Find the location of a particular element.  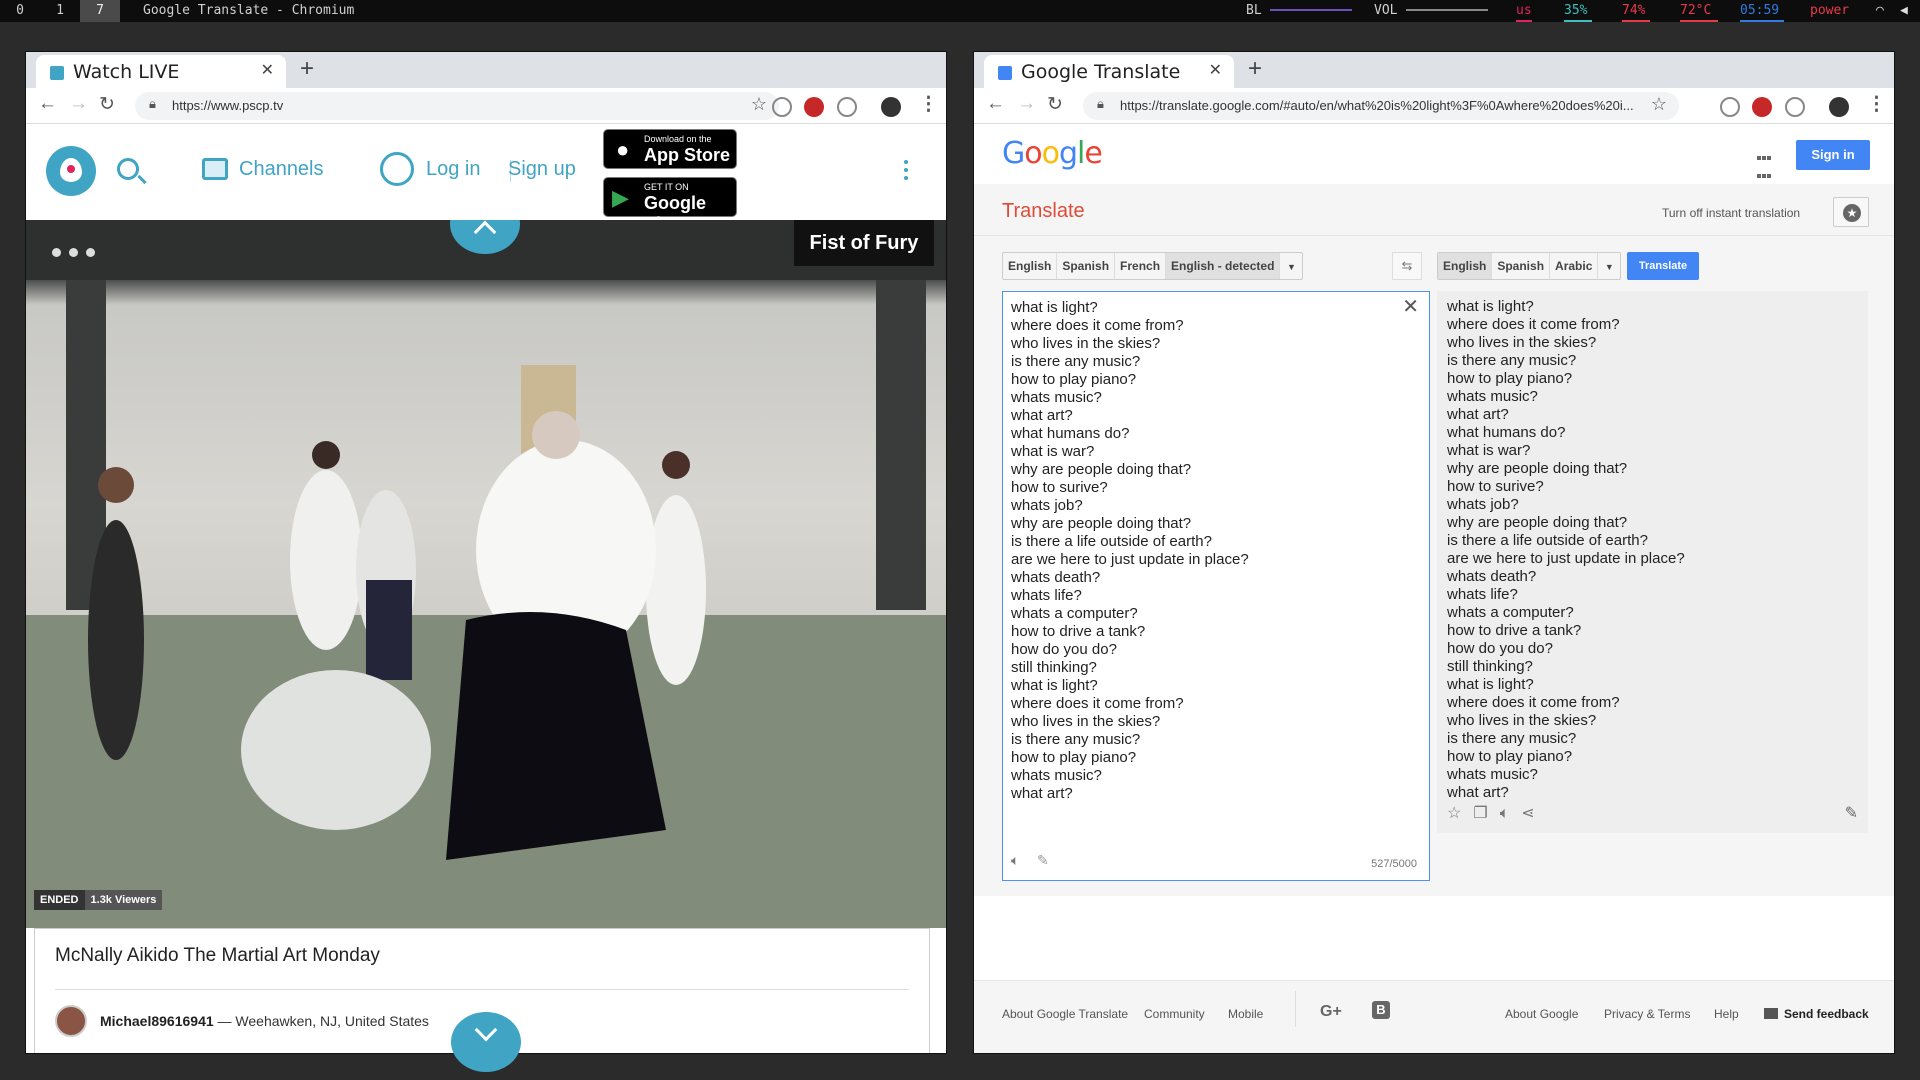

copy-icon: ❐ is located at coordinates (1480, 813).